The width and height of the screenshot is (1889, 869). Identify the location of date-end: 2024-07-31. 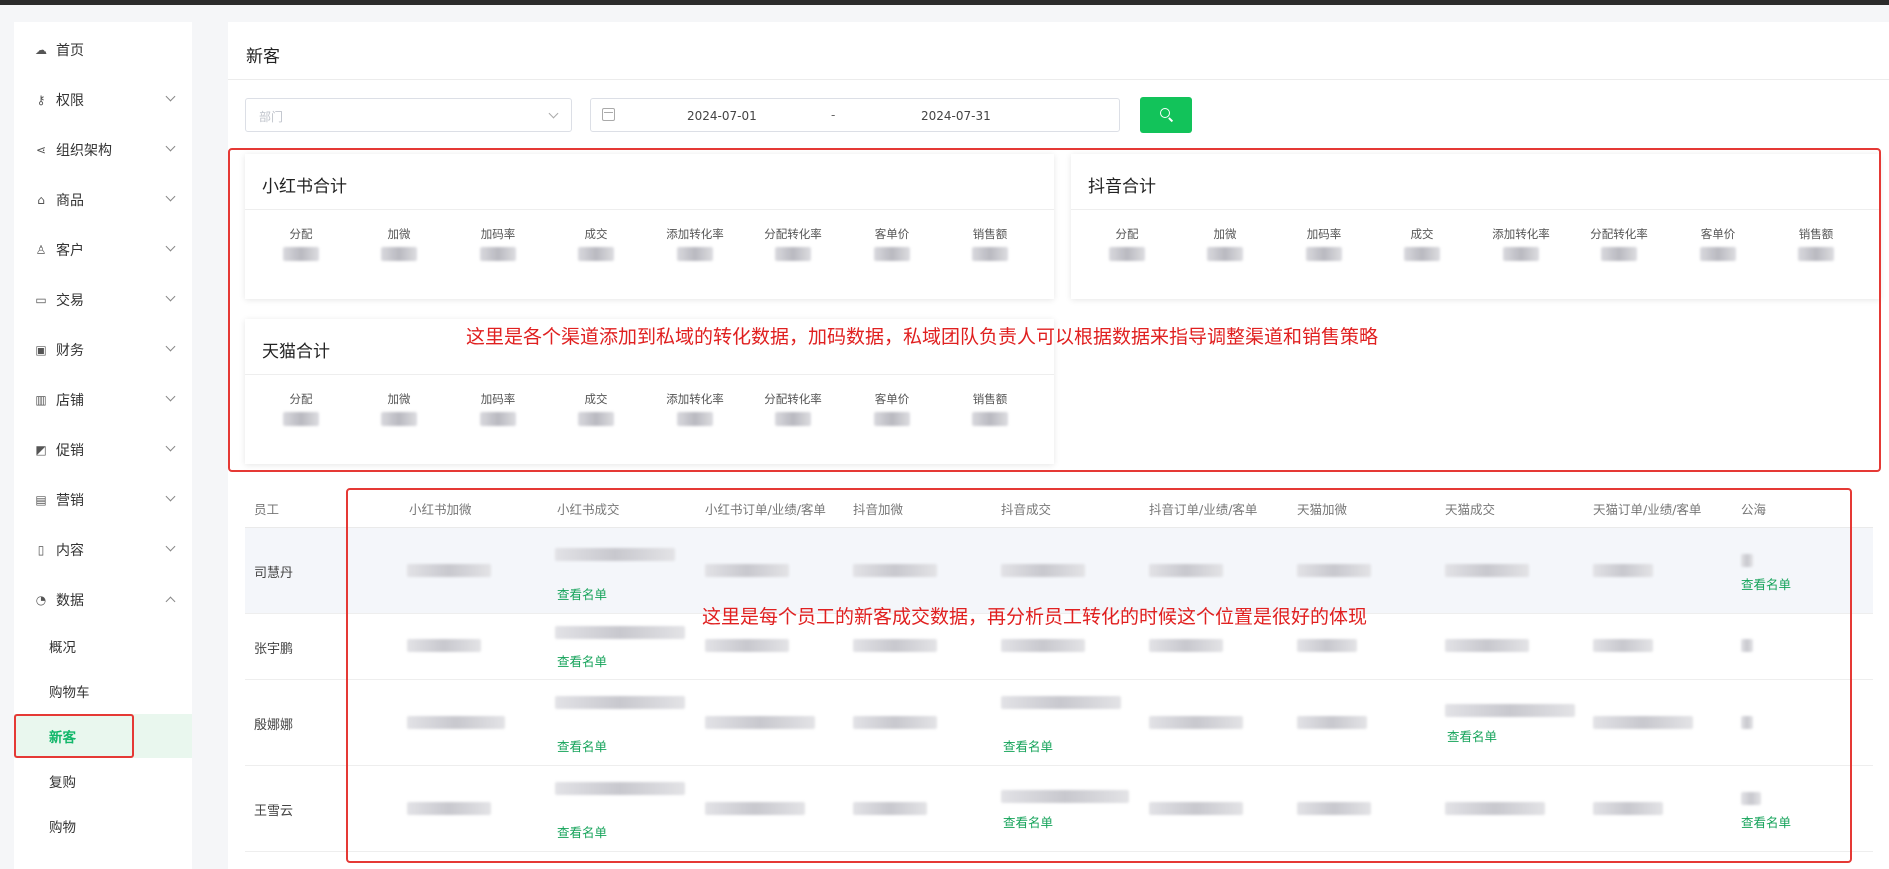
(956, 116).